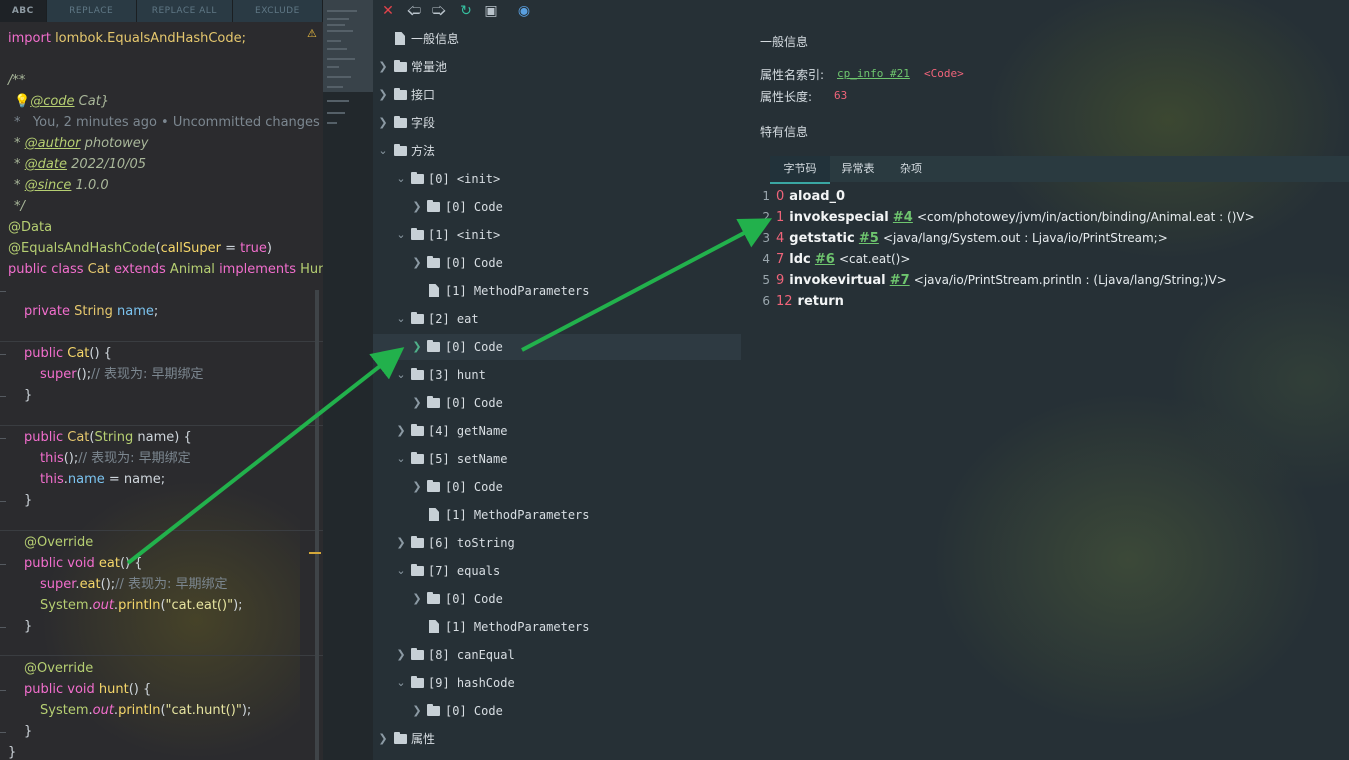 The height and width of the screenshot is (760, 1349). What do you see at coordinates (786, 97) in the screenshot?
I see `attribute-length-label: 属性长度:` at bounding box center [786, 97].